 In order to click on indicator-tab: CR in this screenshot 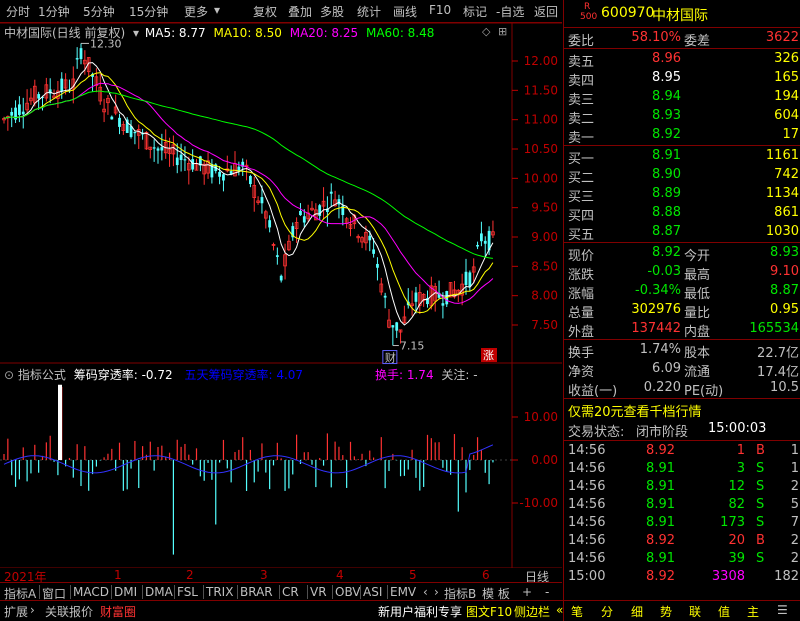, I will do `click(290, 592)`.